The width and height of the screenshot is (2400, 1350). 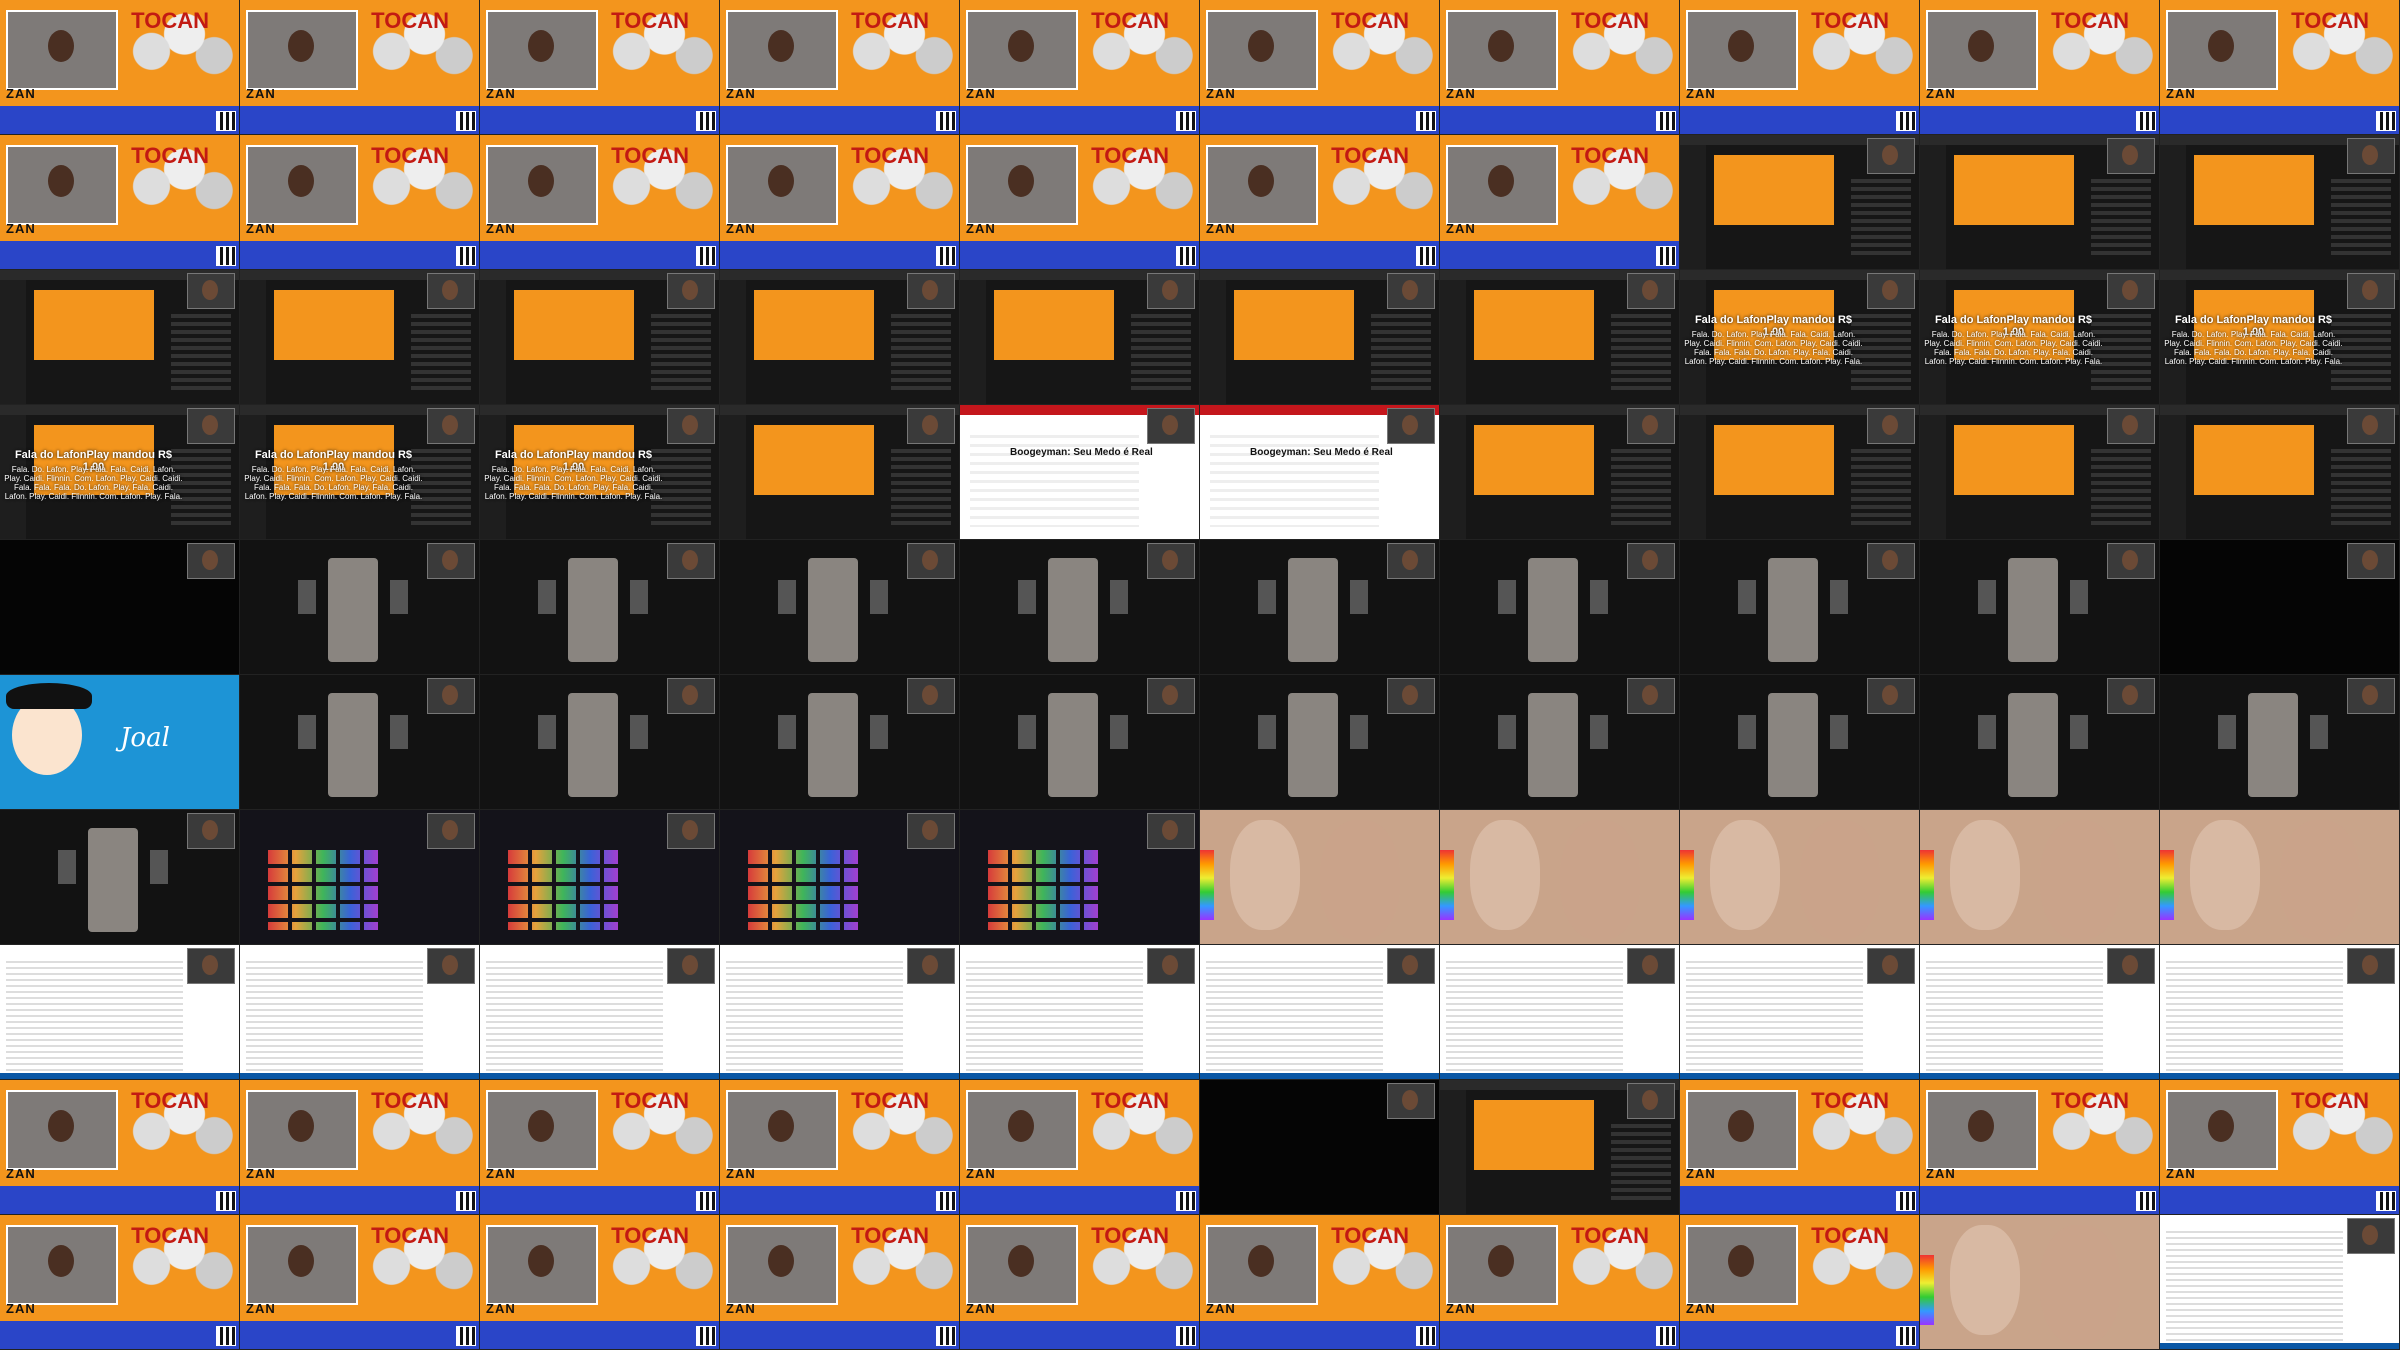 What do you see at coordinates (1505, 875) in the screenshot?
I see `face-left` at bounding box center [1505, 875].